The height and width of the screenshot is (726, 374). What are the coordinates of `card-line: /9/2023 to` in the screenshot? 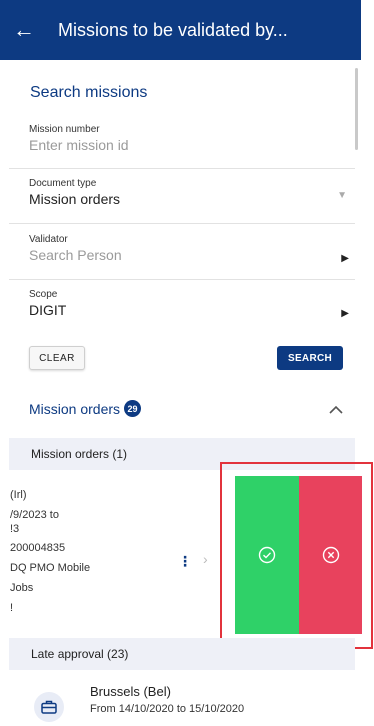 It's located at (34, 515).